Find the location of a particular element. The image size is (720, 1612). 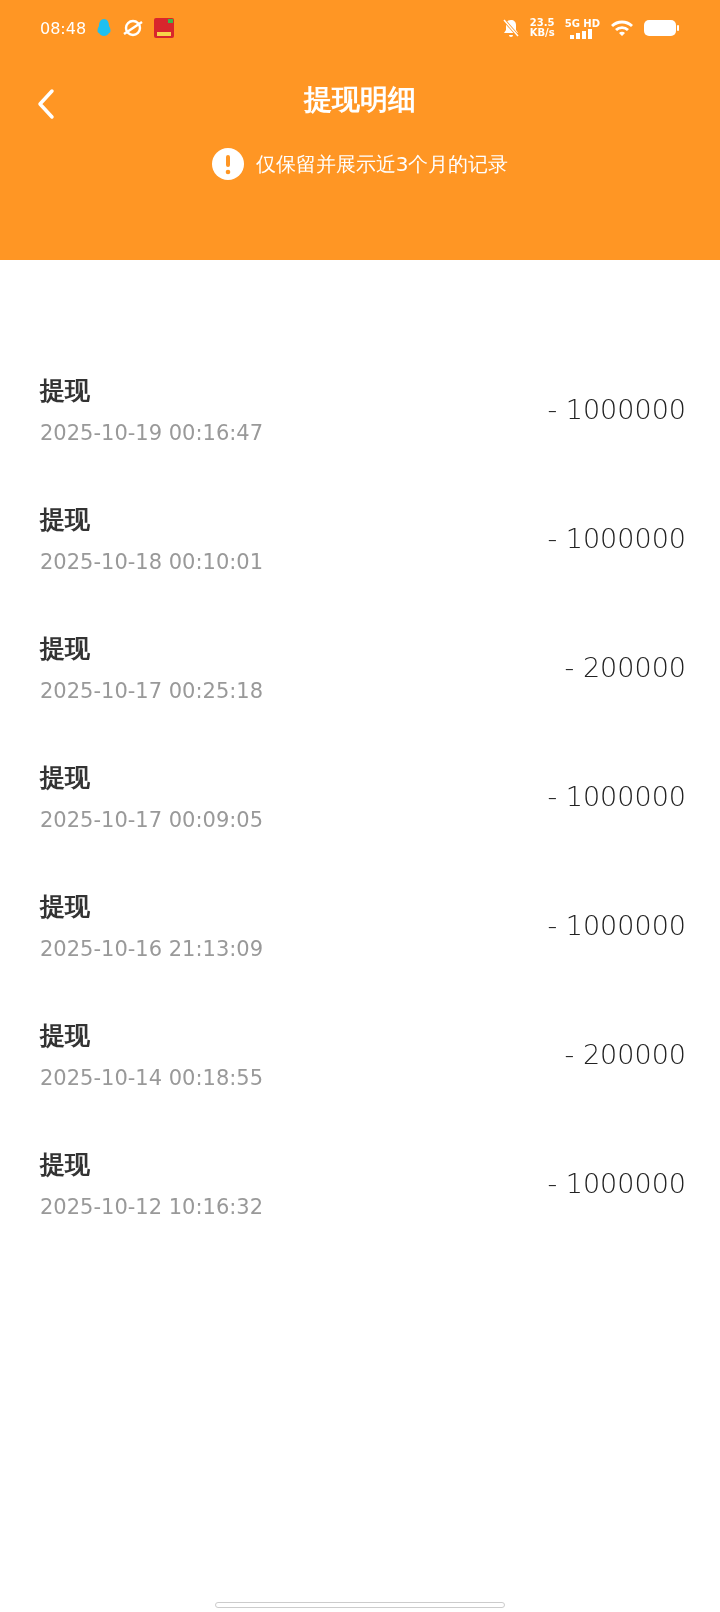

record-row: 提现 2025-10-16 21:13:09 - 1000000 is located at coordinates (360, 925).